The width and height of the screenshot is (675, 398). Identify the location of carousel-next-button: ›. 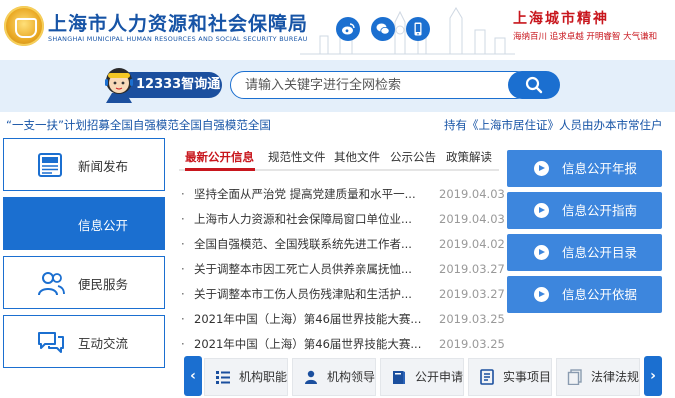
(653, 376).